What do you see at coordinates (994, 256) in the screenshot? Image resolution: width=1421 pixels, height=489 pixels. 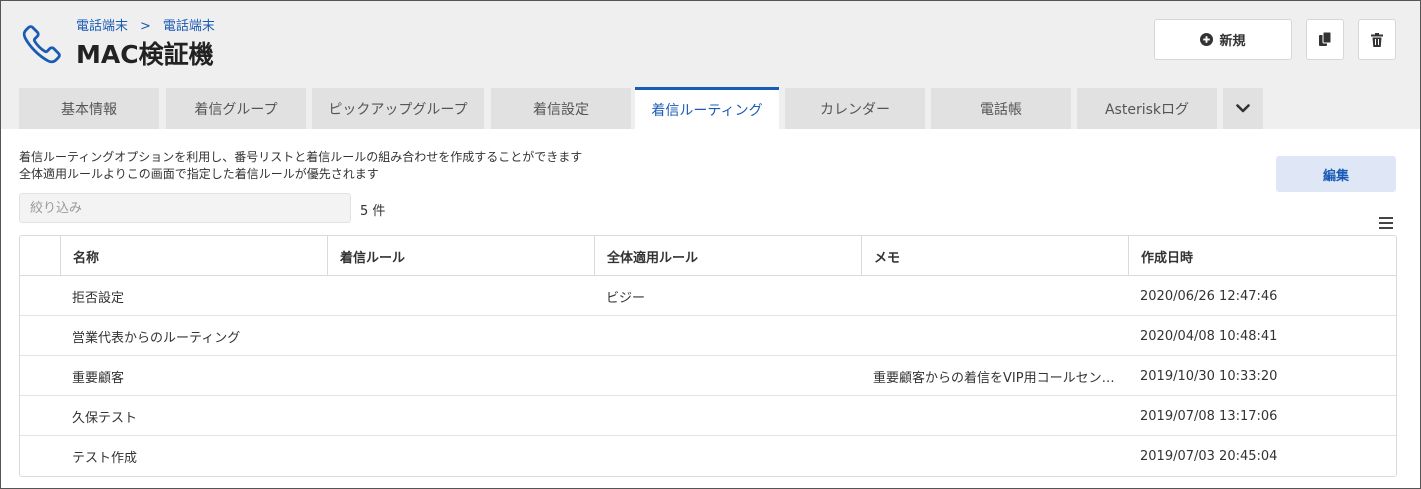 I see `column-header-memo: メモ` at bounding box center [994, 256].